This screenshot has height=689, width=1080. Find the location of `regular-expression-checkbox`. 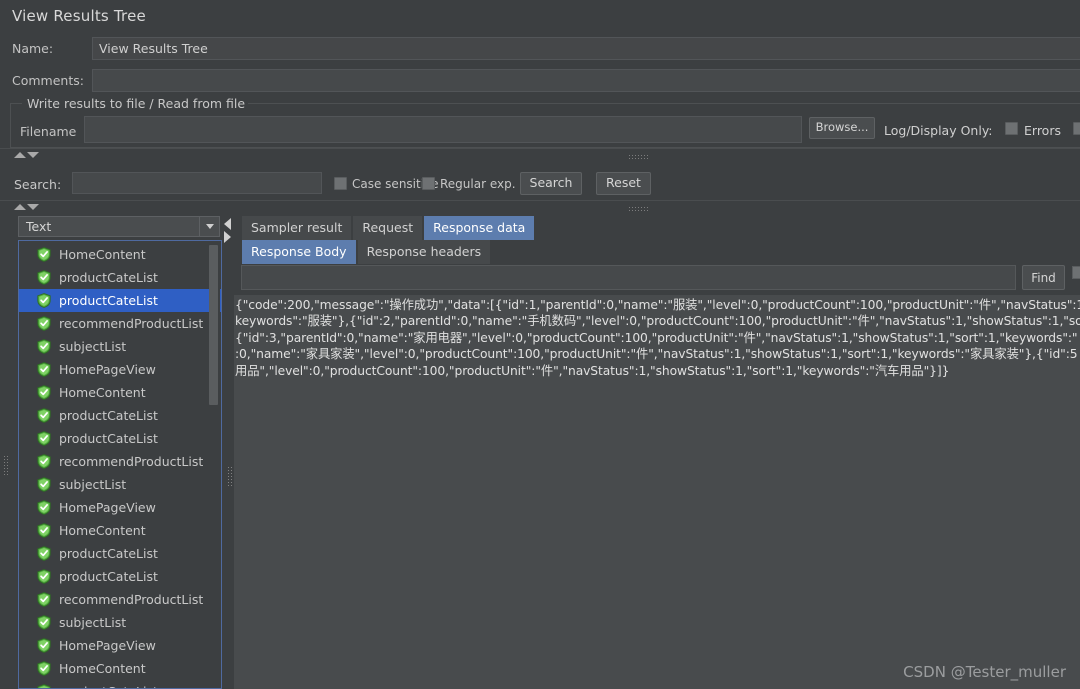

regular-expression-checkbox is located at coordinates (428, 183).